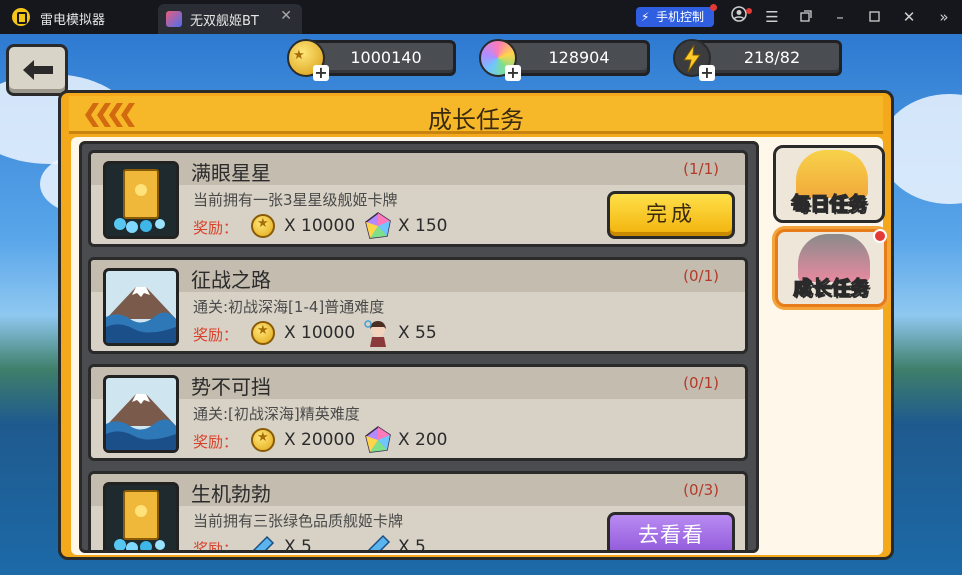 This screenshot has width=962, height=575. Describe the element at coordinates (701, 490) in the screenshot. I see `task-progress: (0/3)` at that location.